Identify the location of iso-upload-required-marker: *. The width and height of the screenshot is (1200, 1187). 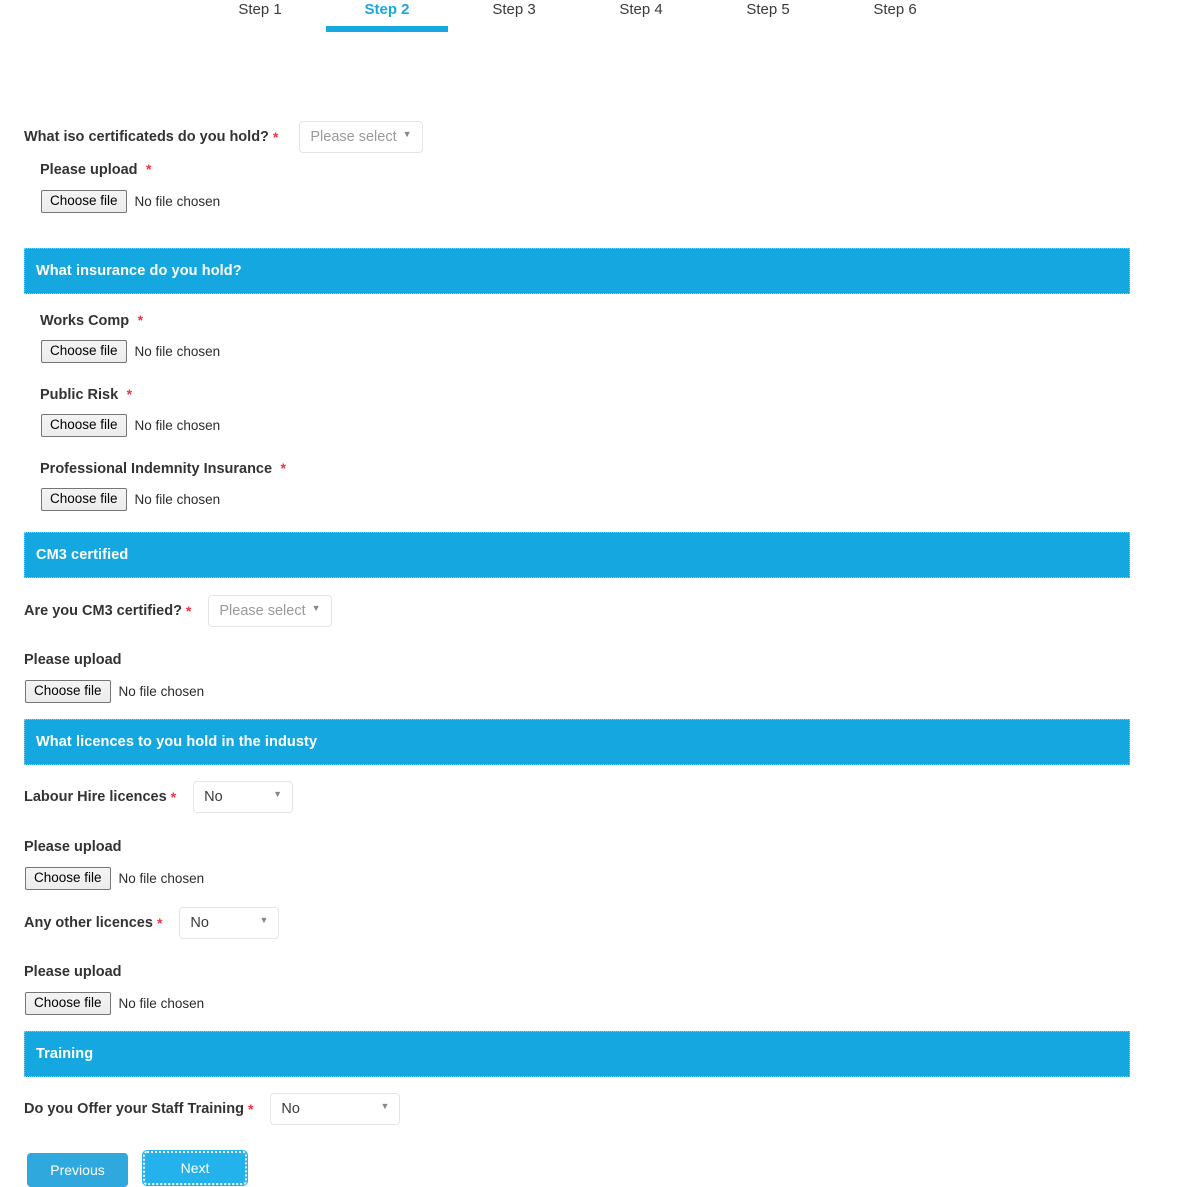
(148, 169).